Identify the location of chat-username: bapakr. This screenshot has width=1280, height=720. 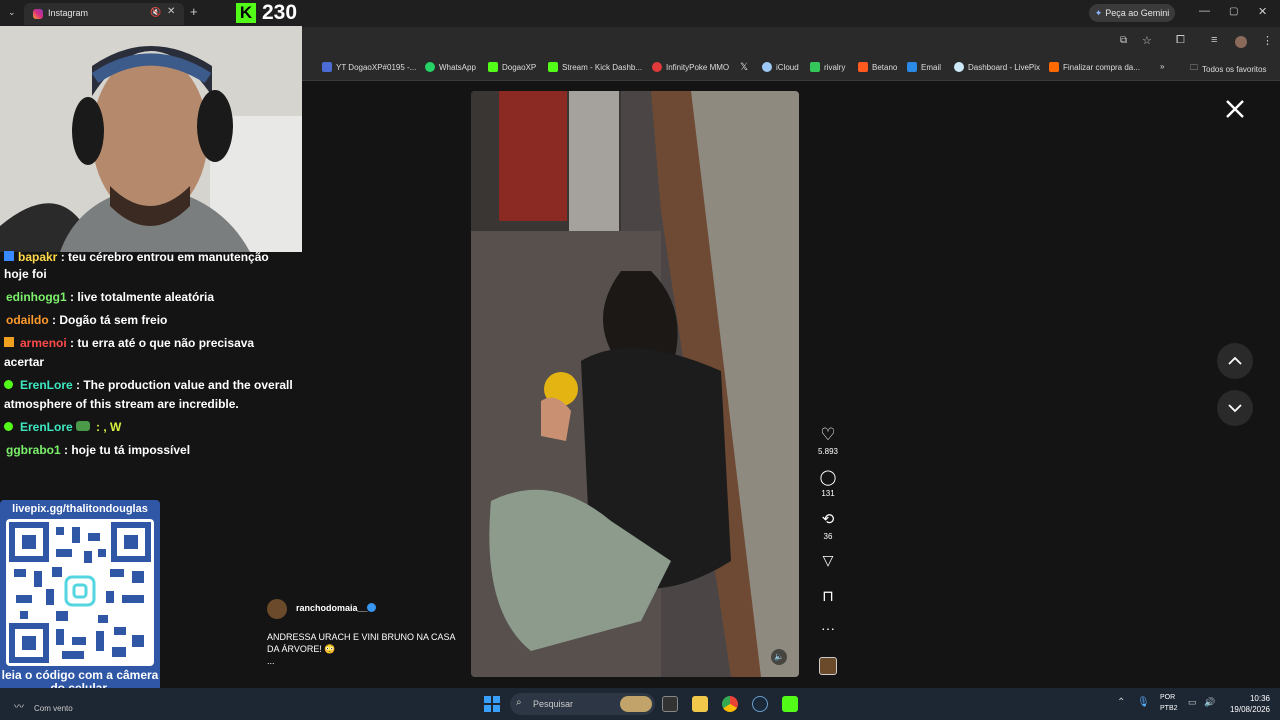
(38, 257).